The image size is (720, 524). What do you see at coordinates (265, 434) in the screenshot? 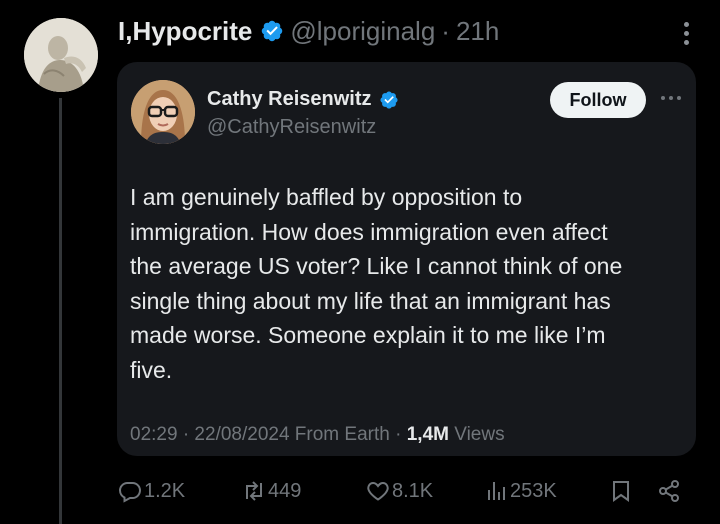
I see `quoted-timestamp: 02:29 · 22/08/2024 From Earth ·` at bounding box center [265, 434].